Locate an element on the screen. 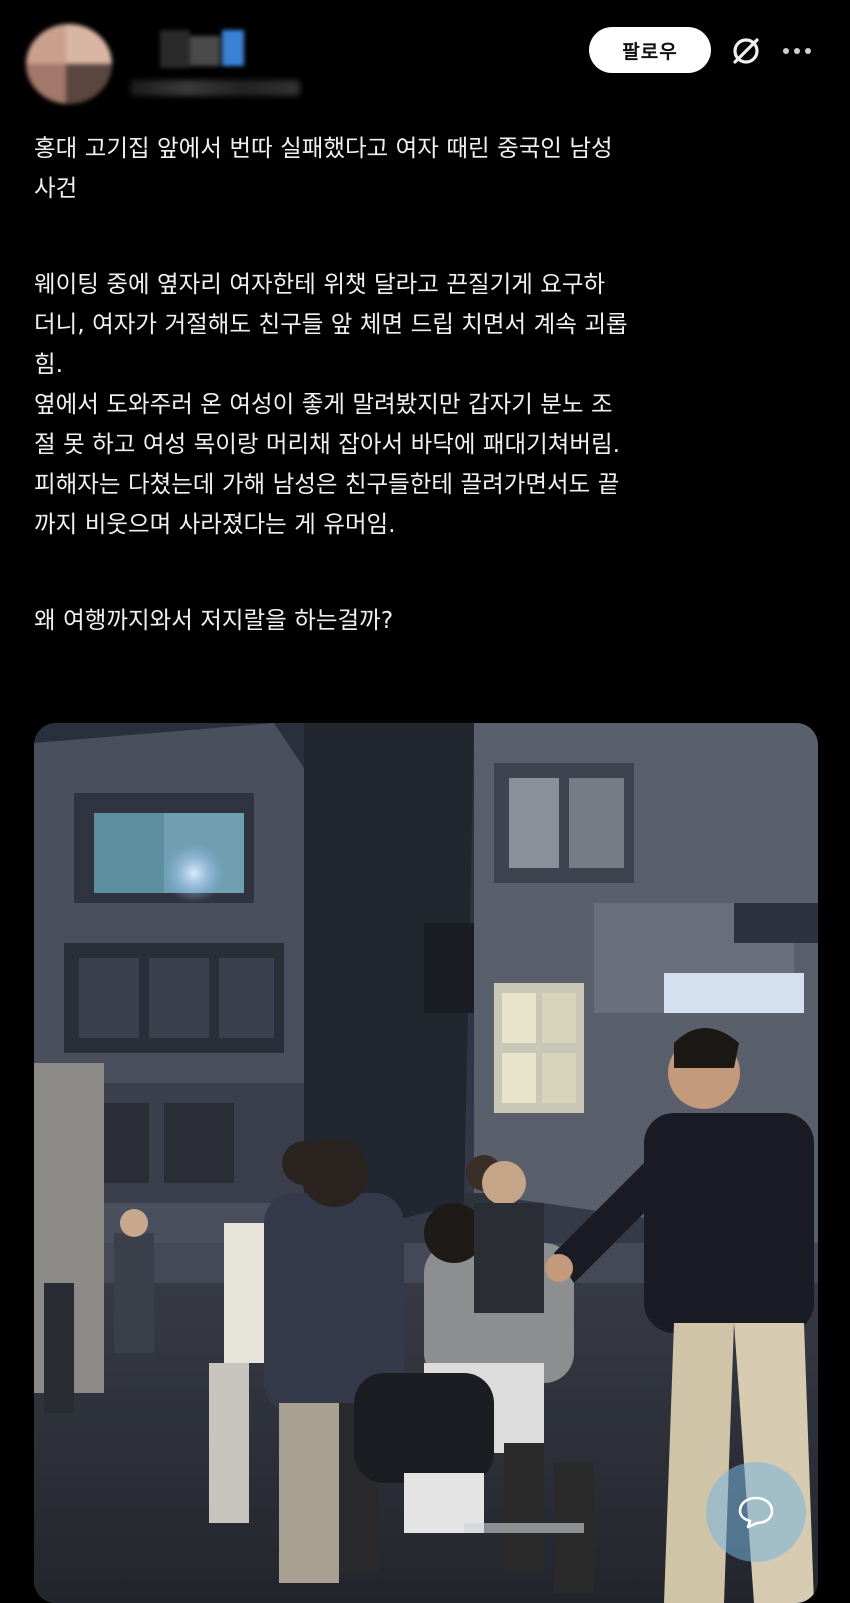 The width and height of the screenshot is (850, 1603). post-line: 절 못 하고 여성 목이랑 머리채 잡아서 바닥에 패대기쳐버림. is located at coordinates (327, 444).